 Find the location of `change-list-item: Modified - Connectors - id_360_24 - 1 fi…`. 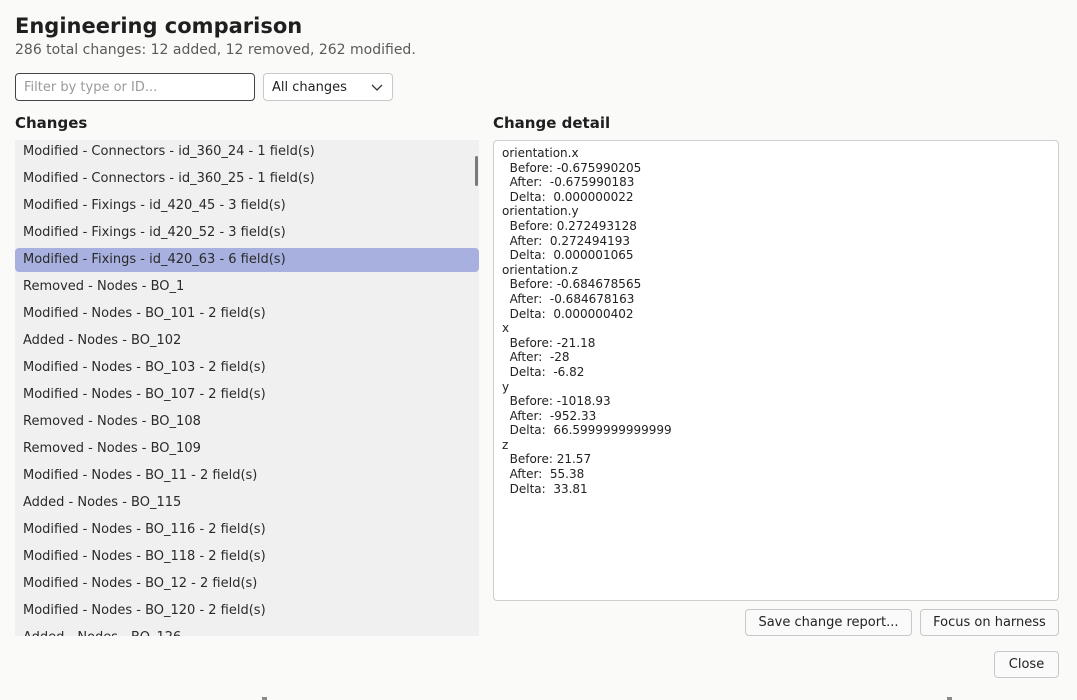

change-list-item: Modified - Connectors - id_360_24 - 1 fi… is located at coordinates (247, 152).